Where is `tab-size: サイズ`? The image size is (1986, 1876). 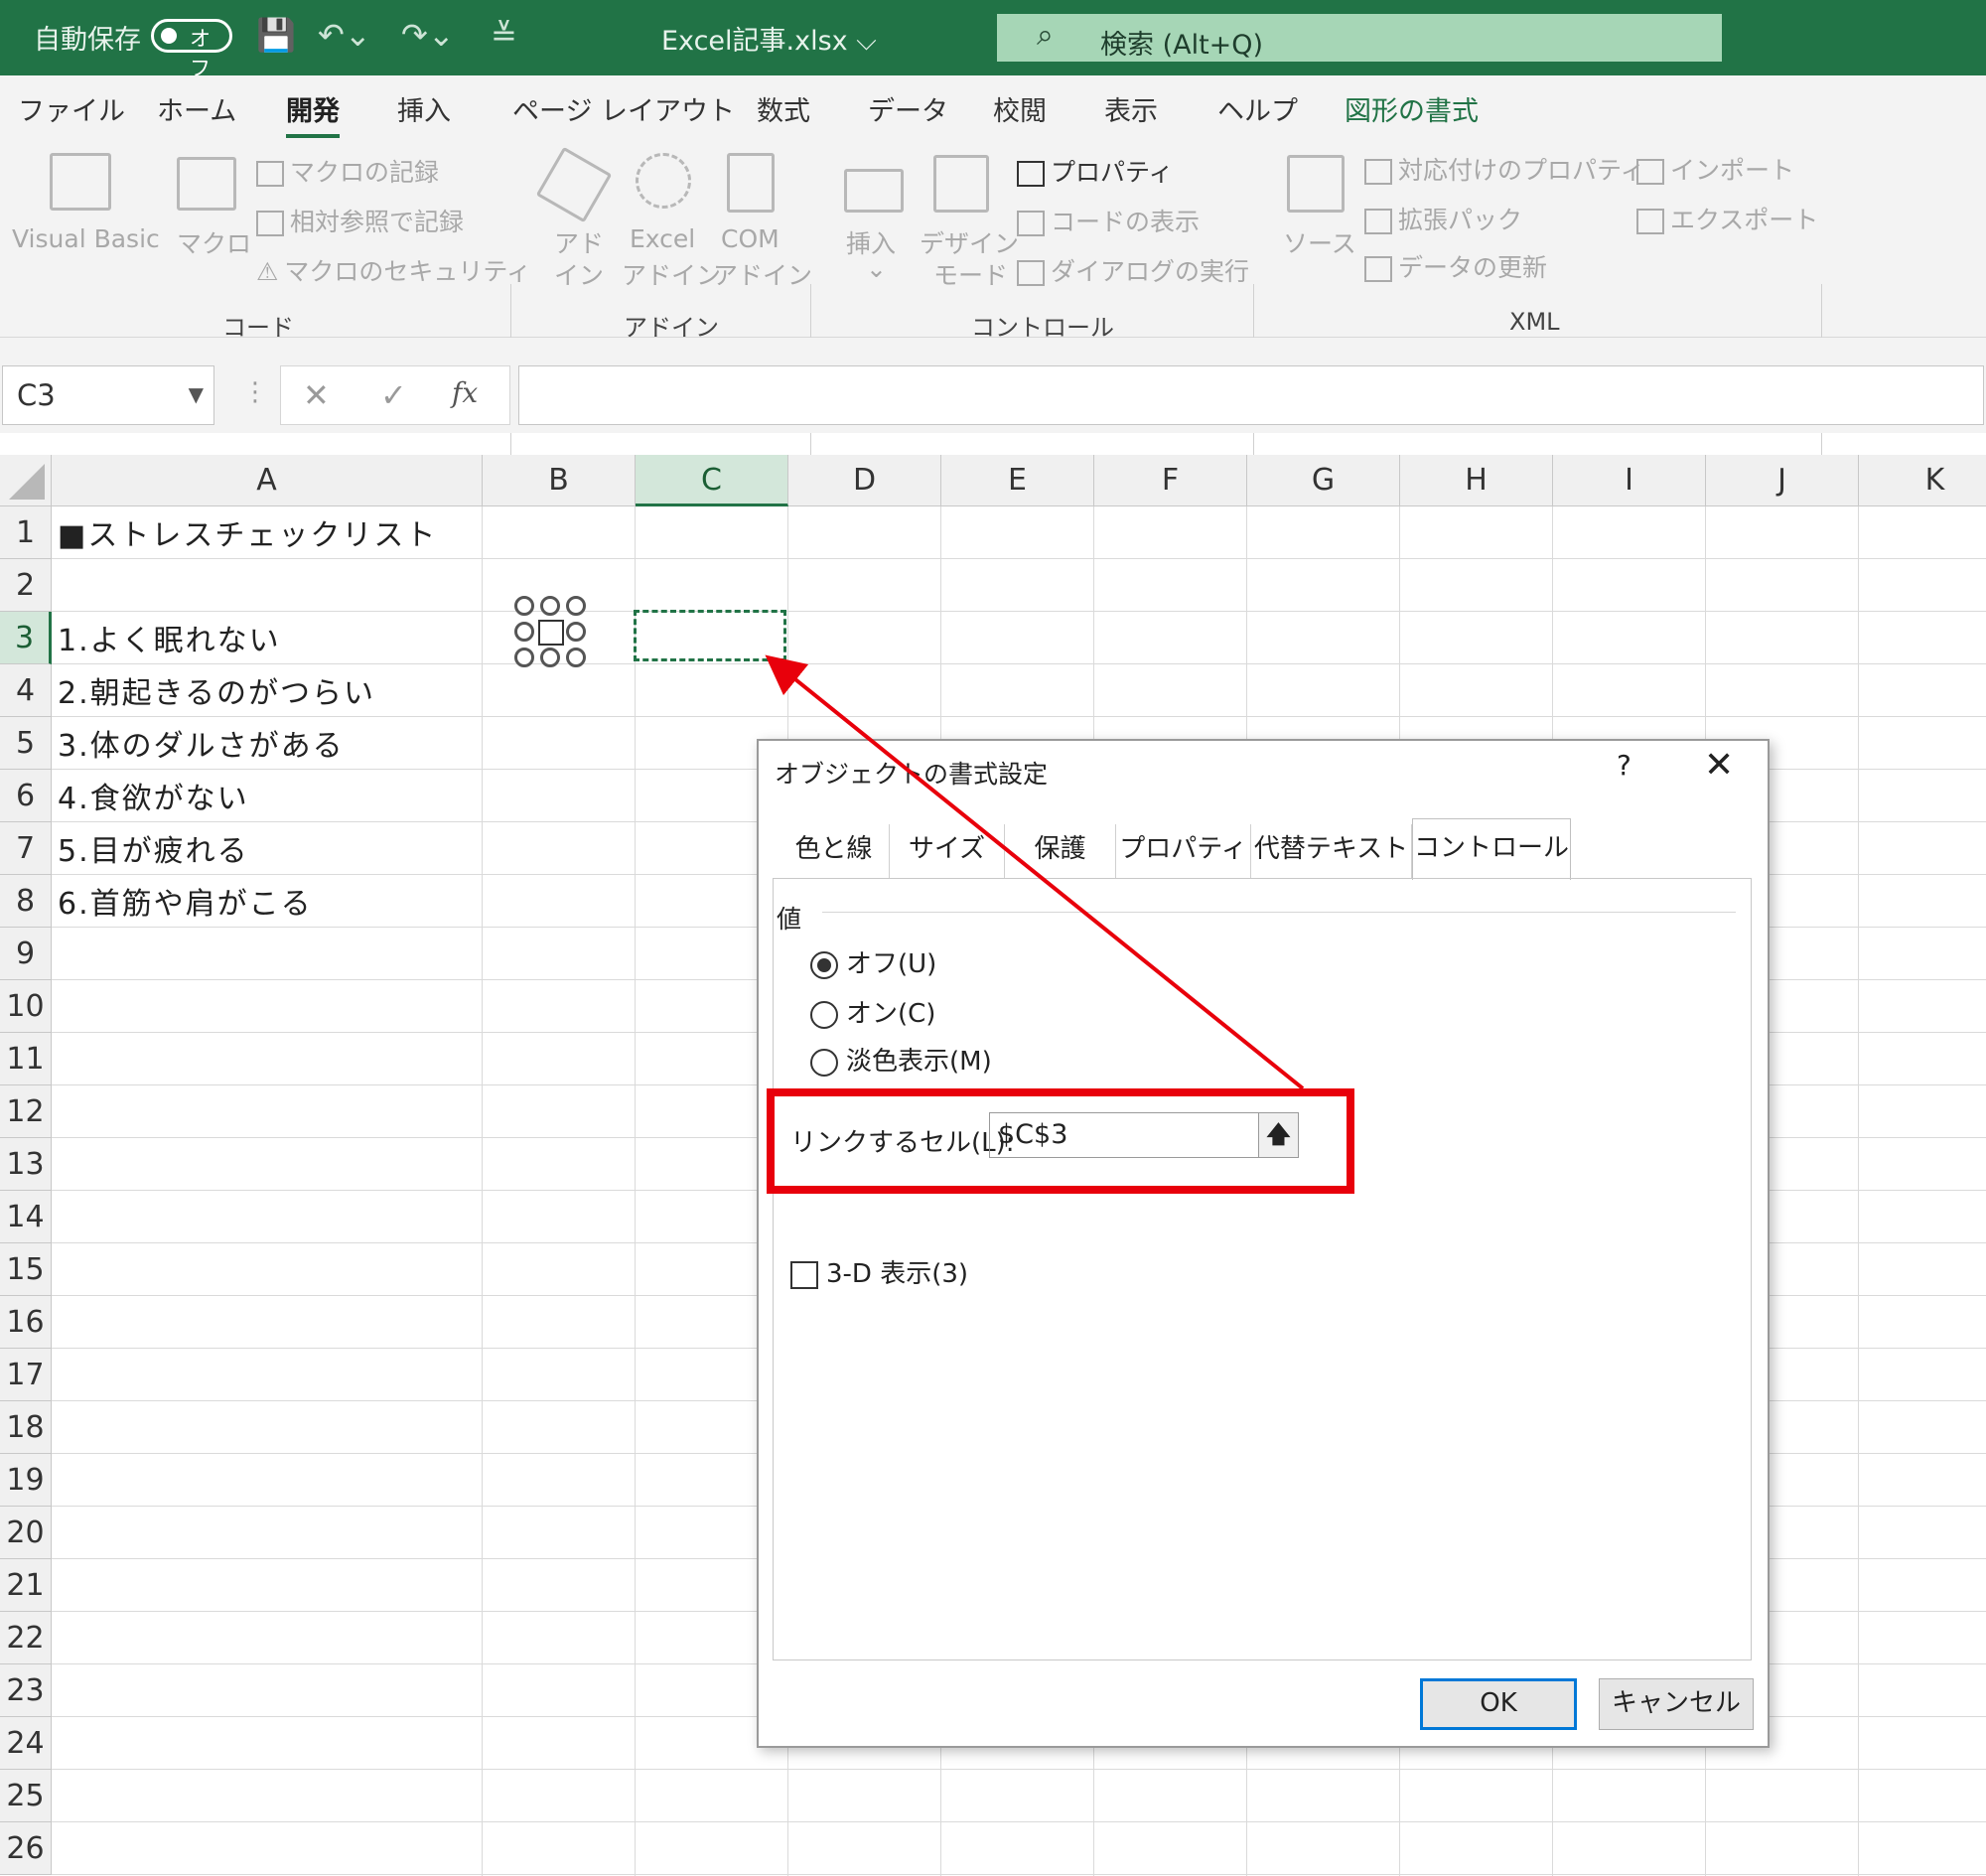
tab-size: サイズ is located at coordinates (947, 851).